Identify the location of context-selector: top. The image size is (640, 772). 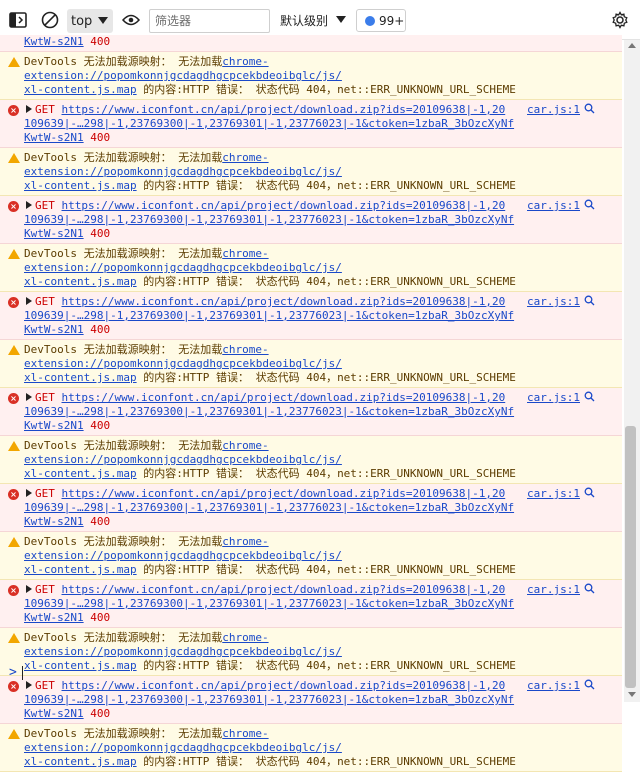
(90, 21).